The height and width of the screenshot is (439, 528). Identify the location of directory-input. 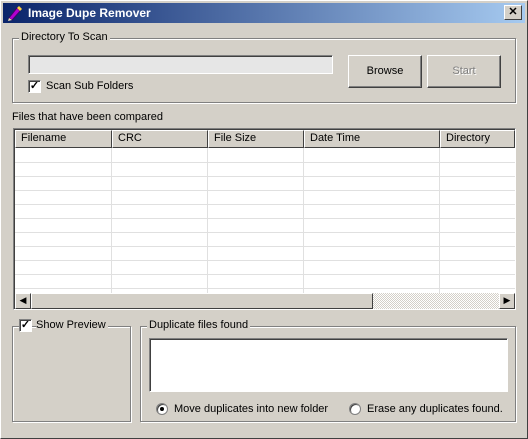
(180, 64).